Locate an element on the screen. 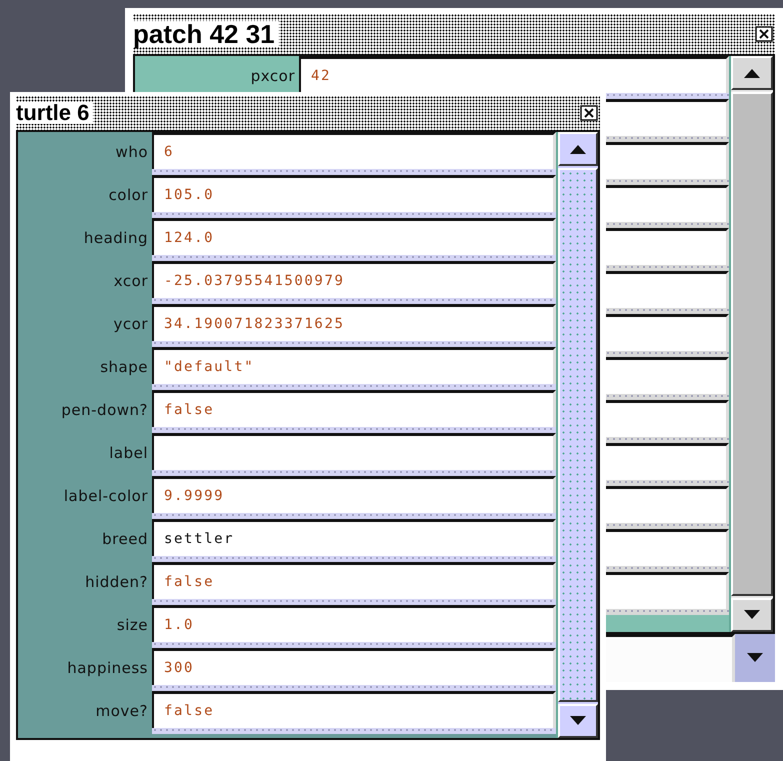 Image resolution: width=783 pixels, height=761 pixels. scroll-up-icon is located at coordinates (752, 73).